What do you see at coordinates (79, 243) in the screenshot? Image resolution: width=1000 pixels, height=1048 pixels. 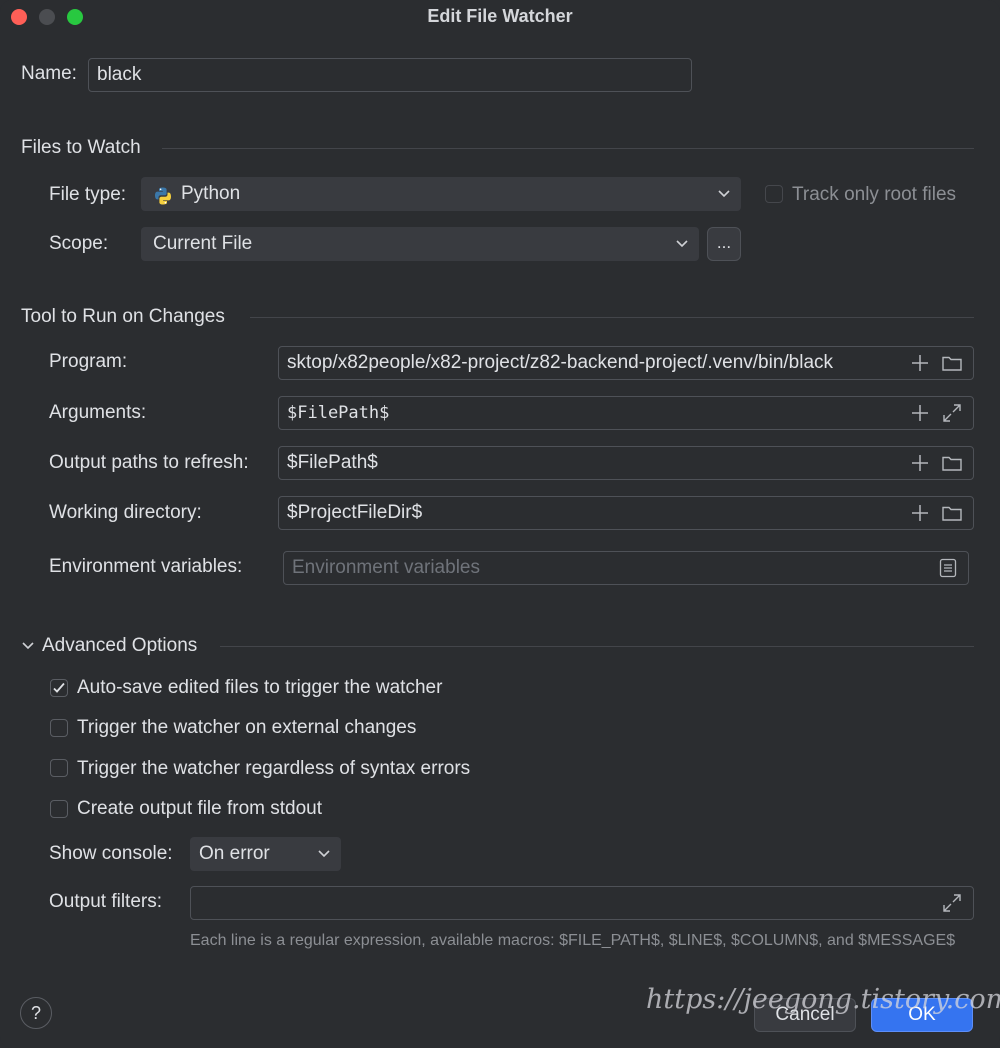 I see `scope-label: Scope:` at bounding box center [79, 243].